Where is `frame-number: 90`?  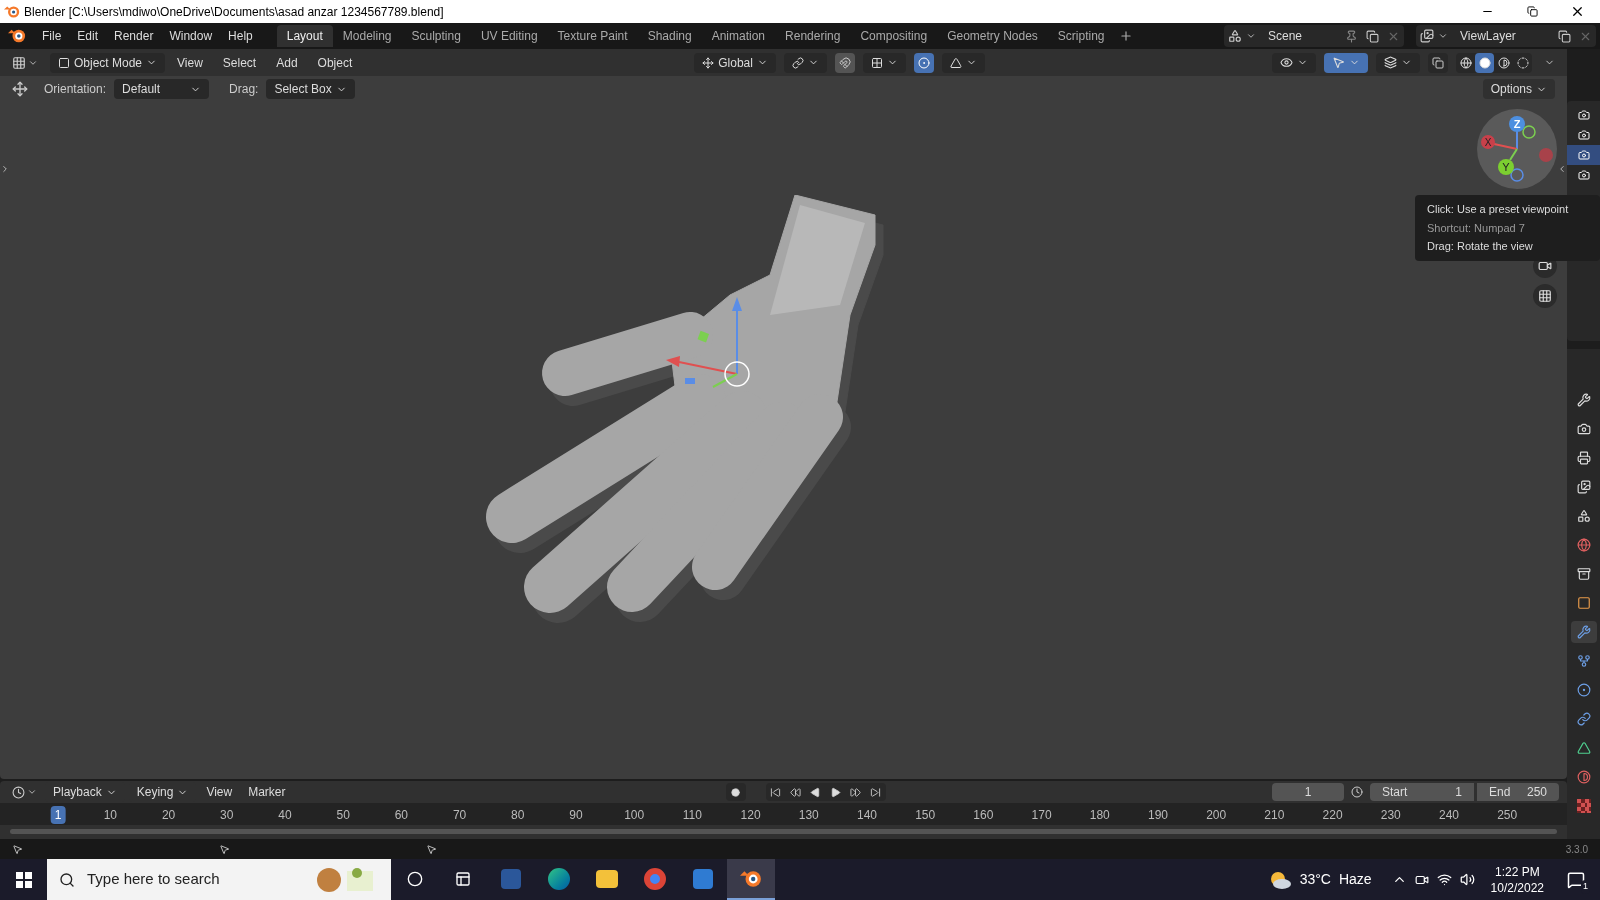 frame-number: 90 is located at coordinates (576, 815).